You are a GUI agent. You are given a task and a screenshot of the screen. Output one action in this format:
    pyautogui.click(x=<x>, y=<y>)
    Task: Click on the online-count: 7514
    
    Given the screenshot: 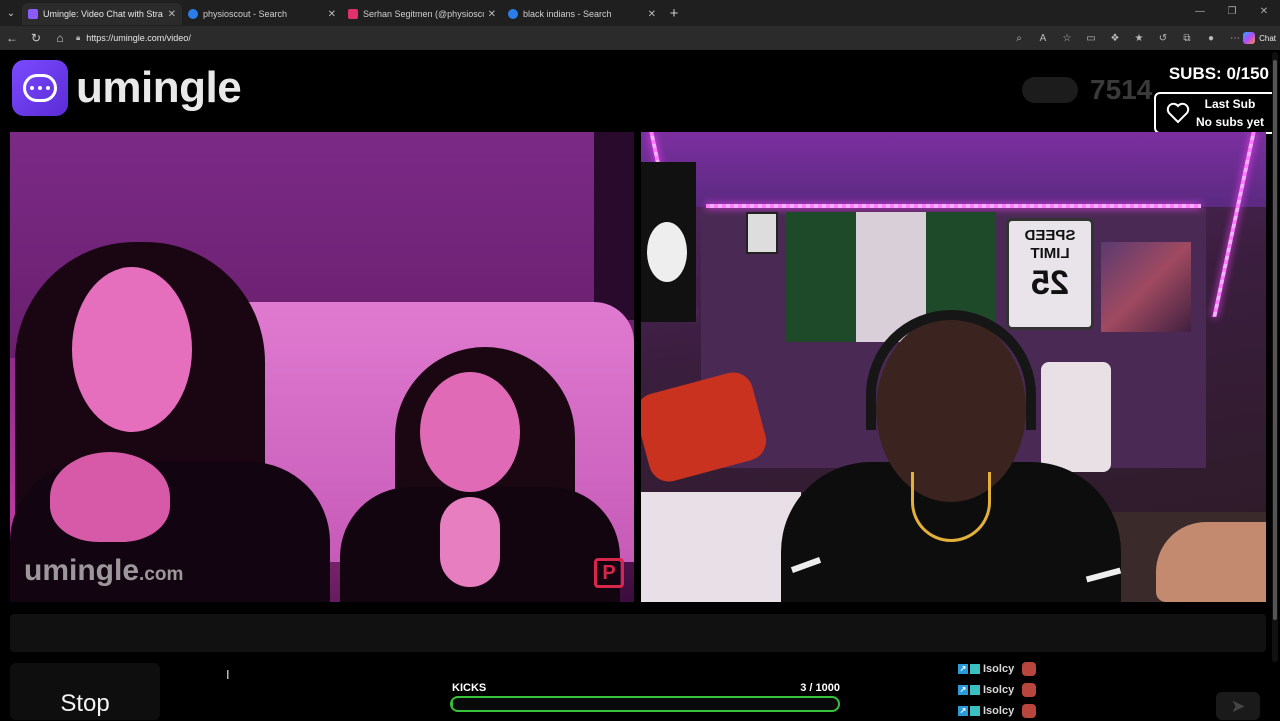 What is the action you would take?
    pyautogui.click(x=1121, y=89)
    